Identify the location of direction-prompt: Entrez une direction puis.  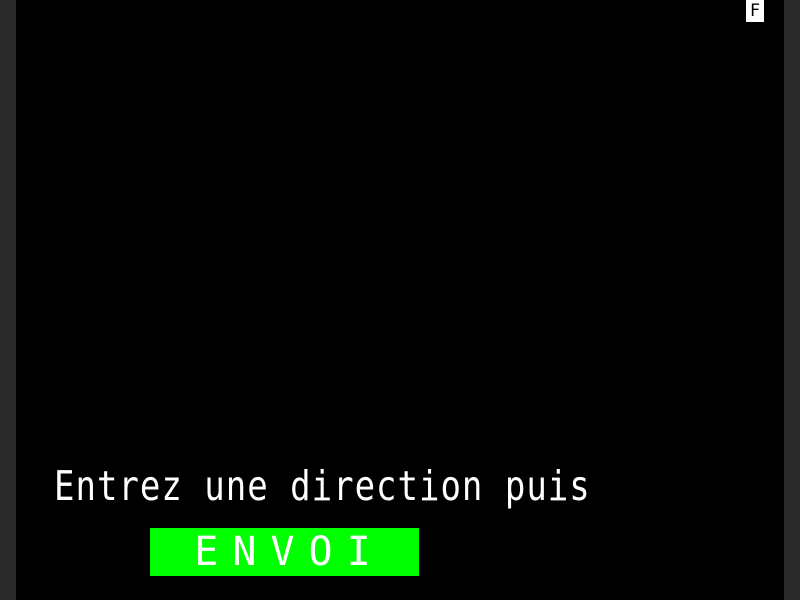
(322, 486).